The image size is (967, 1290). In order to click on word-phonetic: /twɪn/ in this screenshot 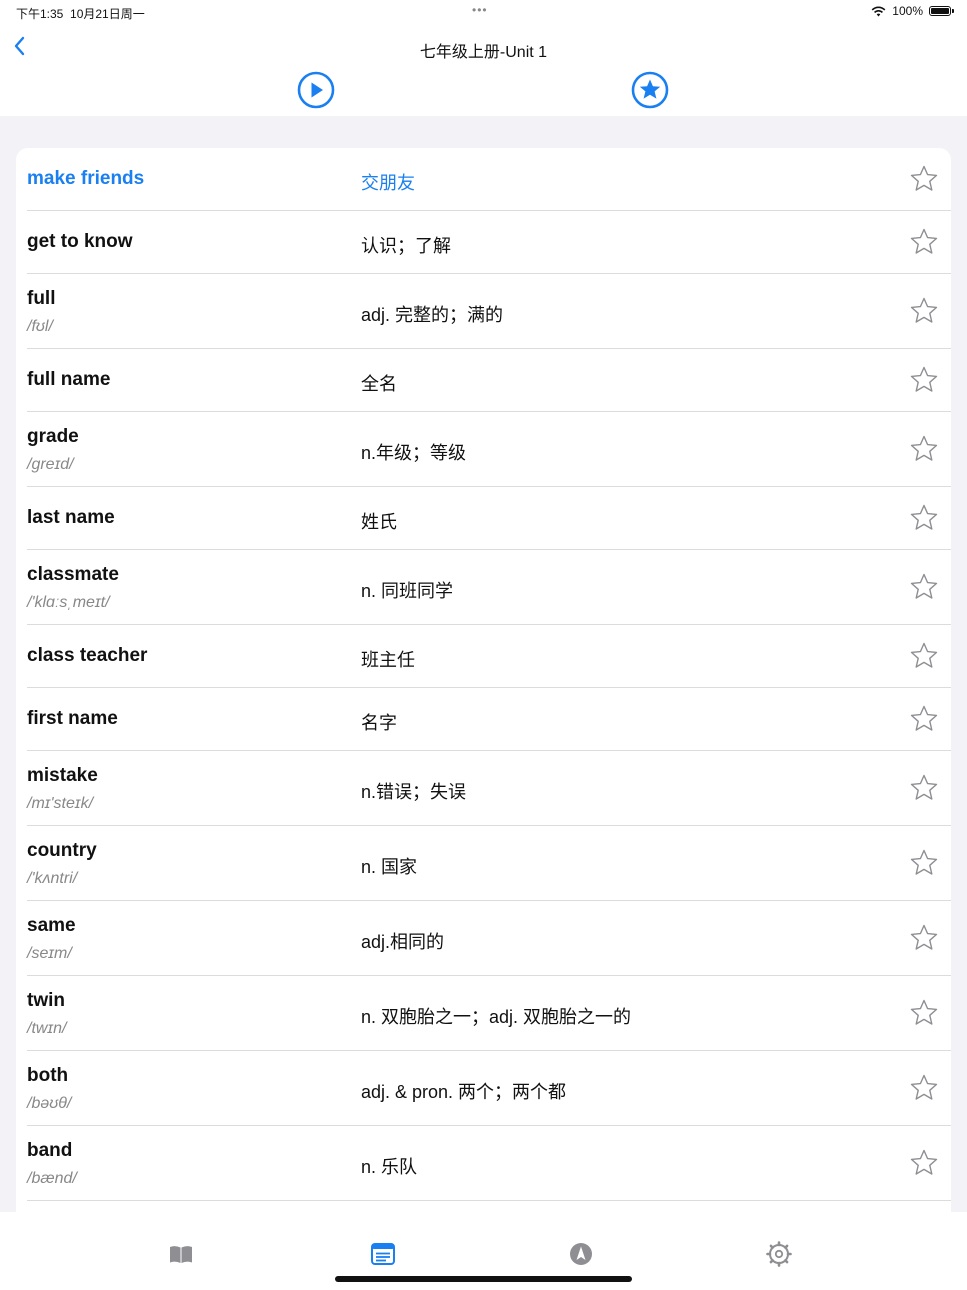, I will do `click(47, 1028)`.